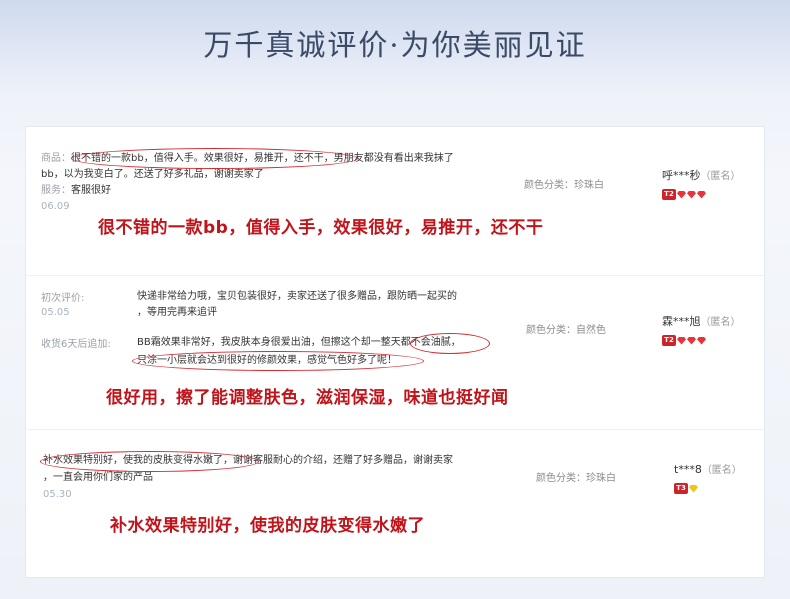  I want to click on reviewer-rank: T3, so click(686, 487).